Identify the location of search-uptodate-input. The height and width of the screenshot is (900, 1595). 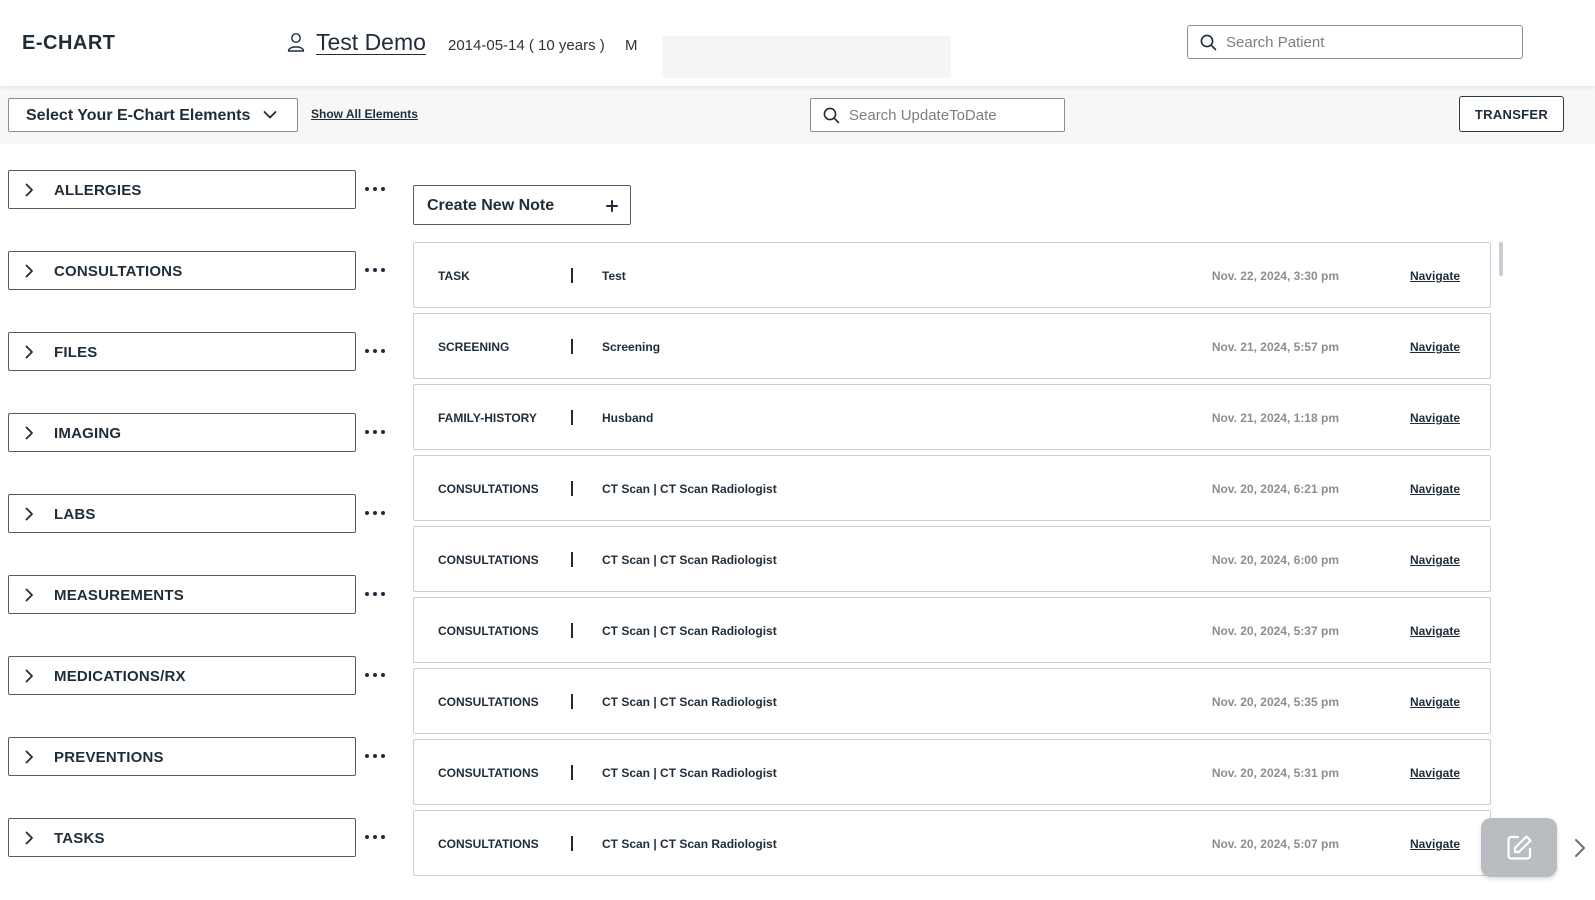
(954, 115).